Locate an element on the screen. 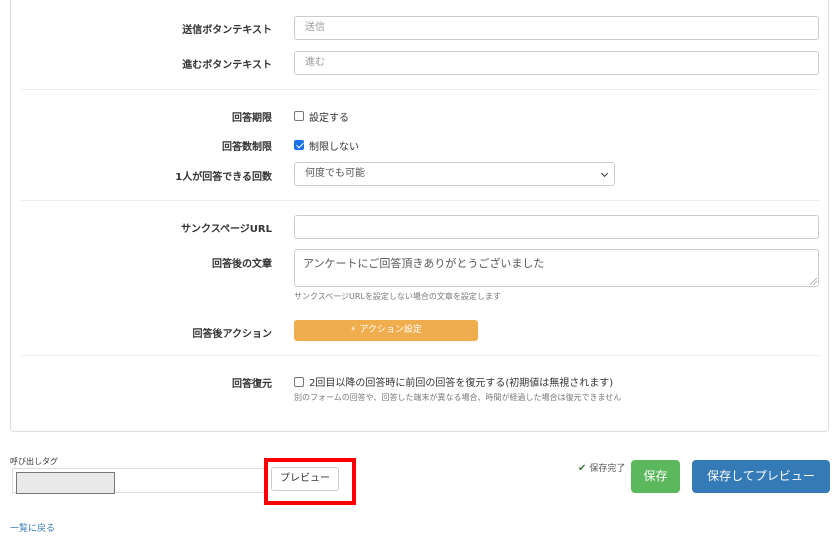  deadline-checkbox is located at coordinates (299, 116).